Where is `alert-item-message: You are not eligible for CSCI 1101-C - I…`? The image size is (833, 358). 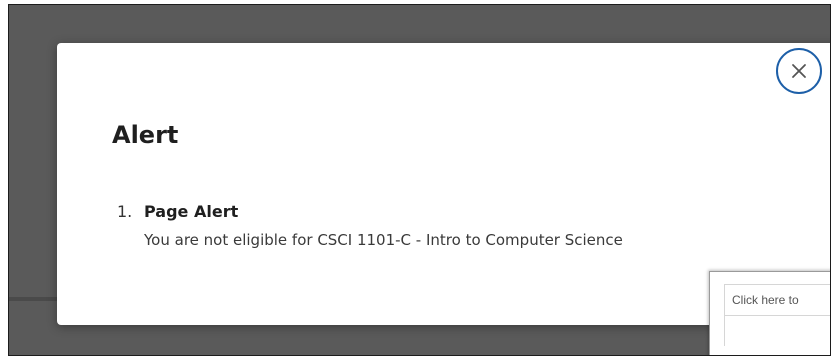 alert-item-message: You are not eligible for CSCI 1101-C - I… is located at coordinates (383, 240).